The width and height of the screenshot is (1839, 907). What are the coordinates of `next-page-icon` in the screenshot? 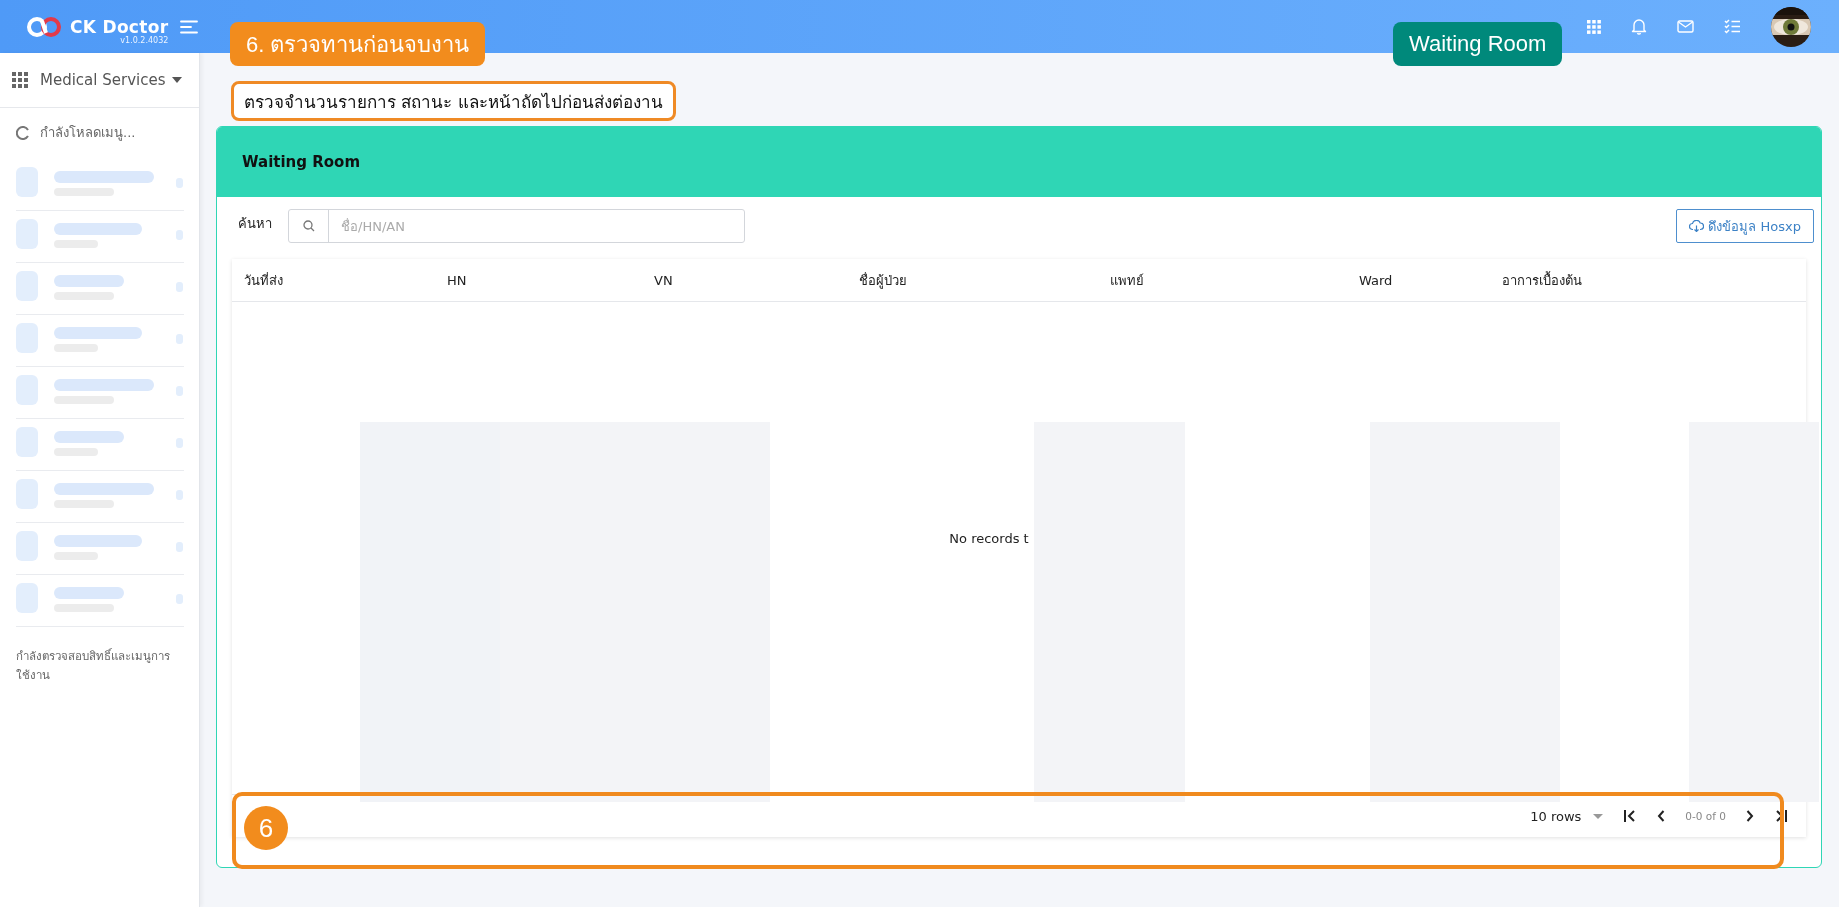 It's located at (1750, 816).